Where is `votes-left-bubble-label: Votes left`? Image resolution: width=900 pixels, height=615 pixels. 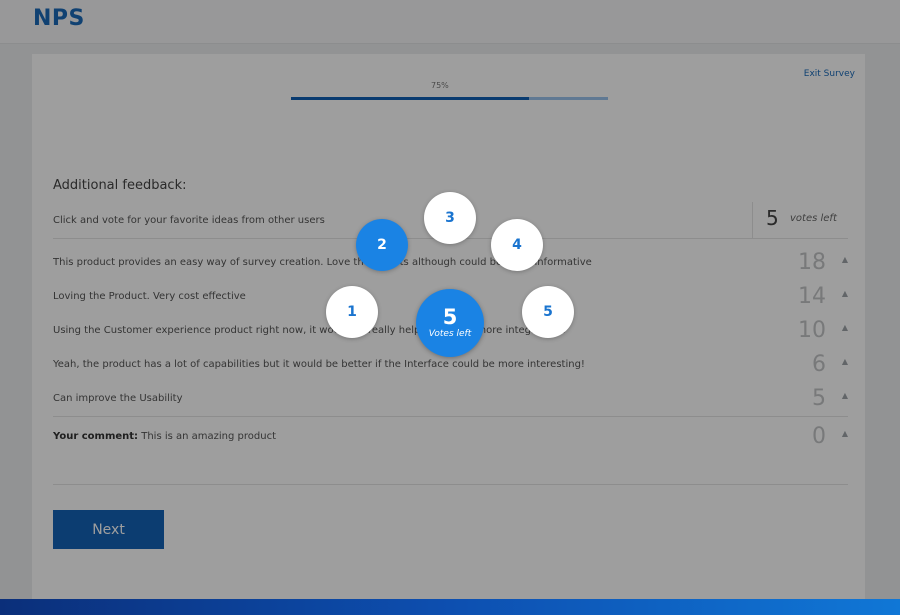
votes-left-bubble-label: Votes left is located at coordinates (450, 334).